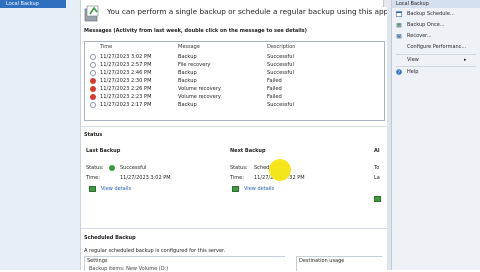 The image size is (480, 272). I want to click on backup-icon, so click(399, 25).